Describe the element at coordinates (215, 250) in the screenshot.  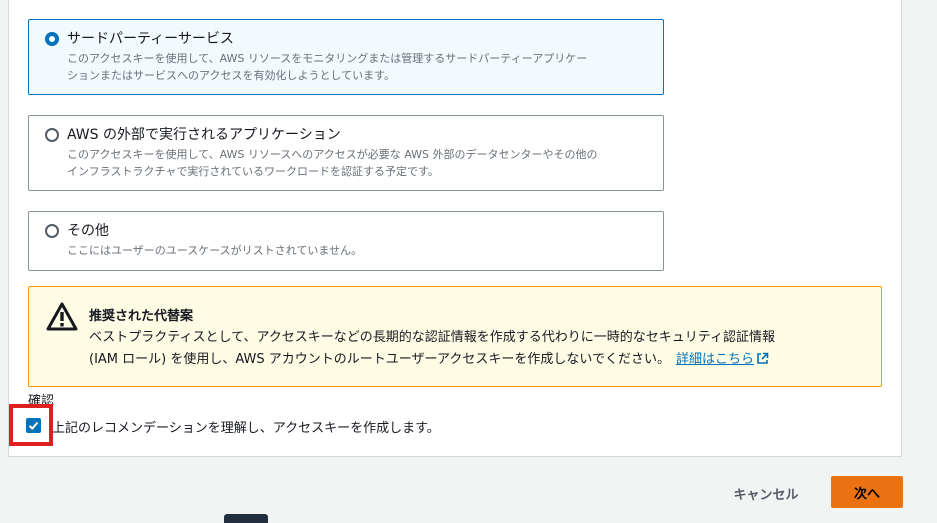
I see `option-description-line: ここにはユーザーのユースケースがリストされていません。` at that location.